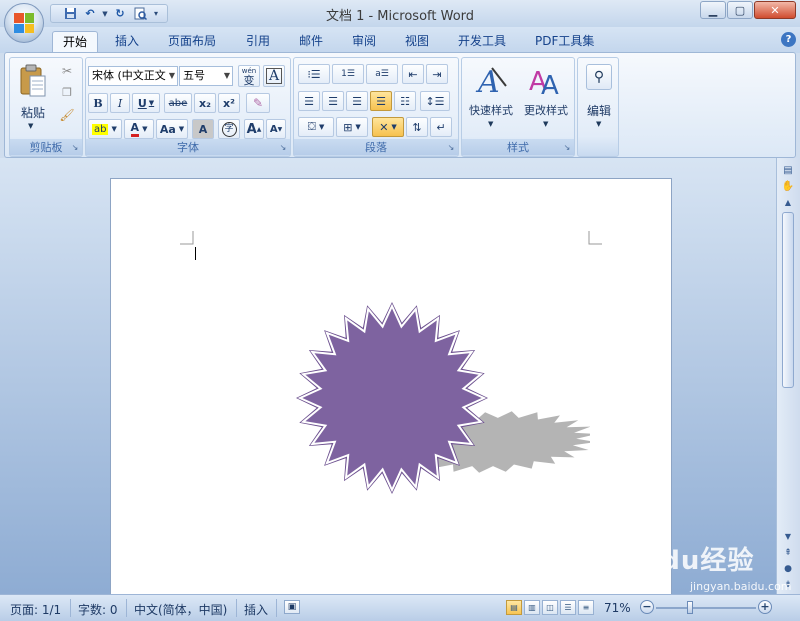  I want to click on scroll-down-icon: ▼, so click(788, 537).